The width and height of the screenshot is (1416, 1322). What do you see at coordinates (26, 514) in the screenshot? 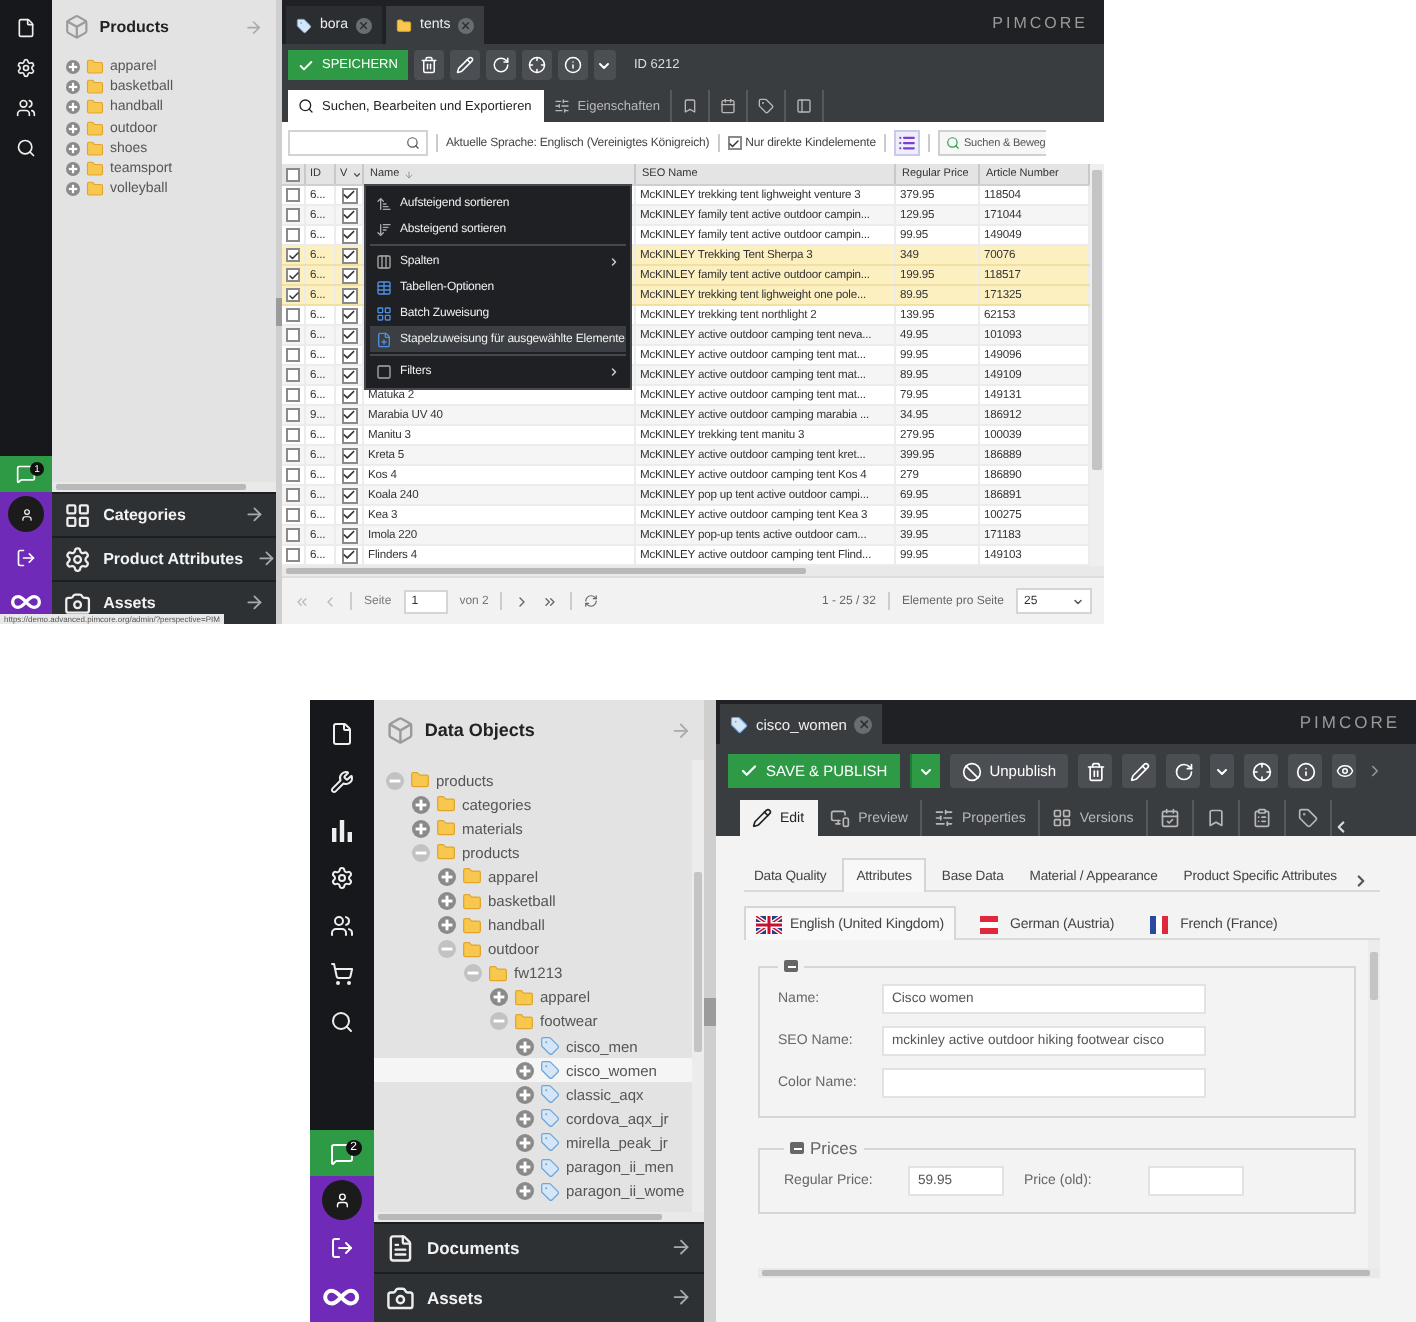
I see `user-menu-button` at bounding box center [26, 514].